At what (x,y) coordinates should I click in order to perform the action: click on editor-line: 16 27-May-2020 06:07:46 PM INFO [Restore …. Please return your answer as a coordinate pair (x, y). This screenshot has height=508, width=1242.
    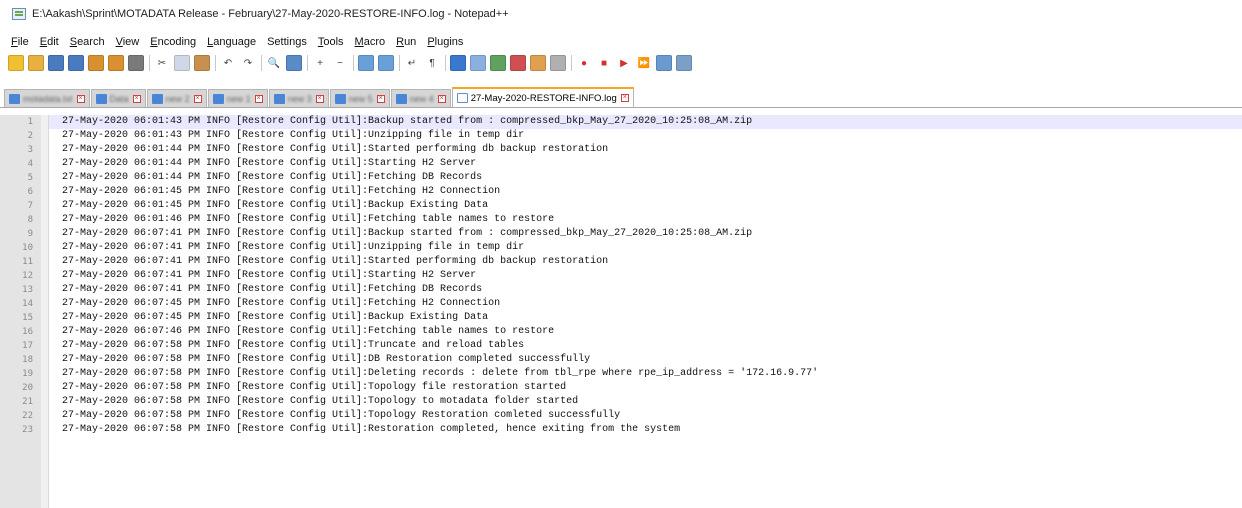
    Looking at the image, I should click on (621, 332).